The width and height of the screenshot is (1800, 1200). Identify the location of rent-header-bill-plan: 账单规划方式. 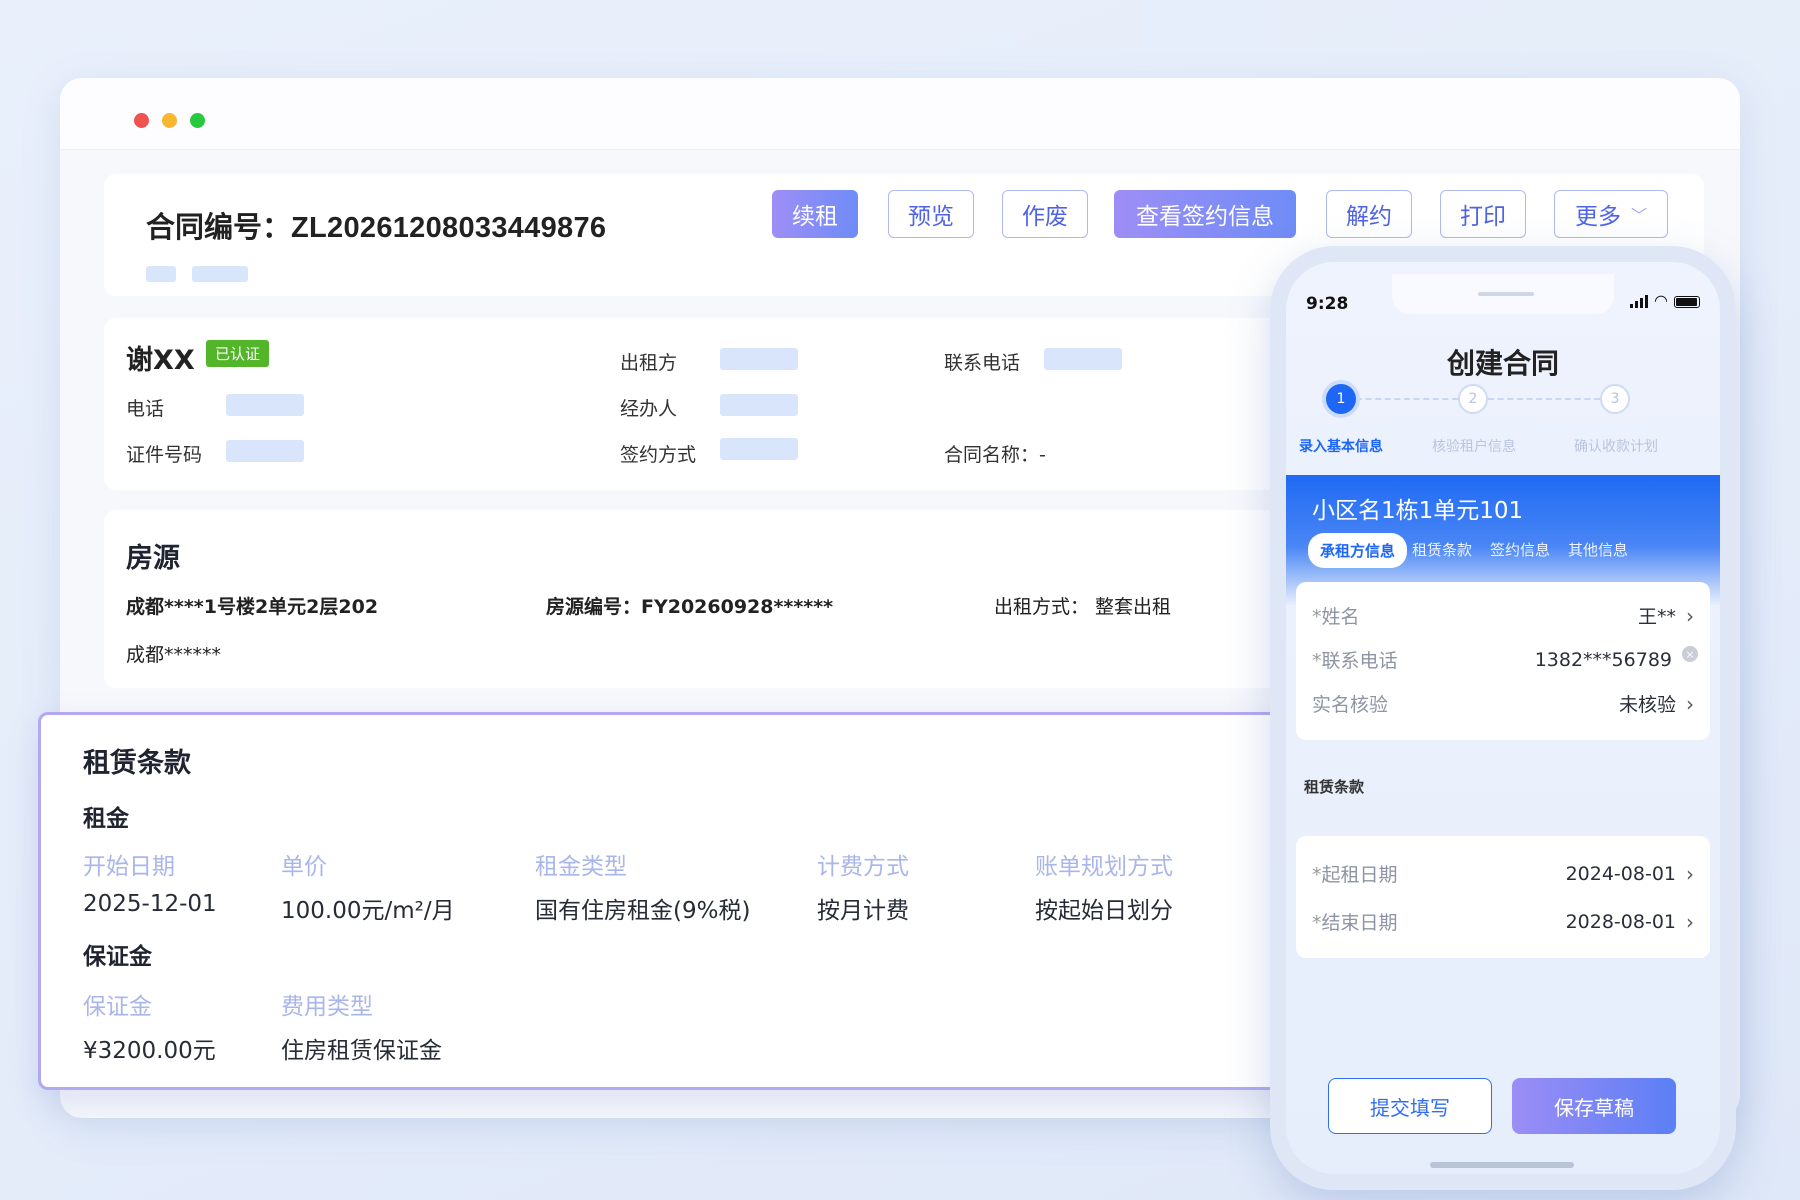
(1104, 867).